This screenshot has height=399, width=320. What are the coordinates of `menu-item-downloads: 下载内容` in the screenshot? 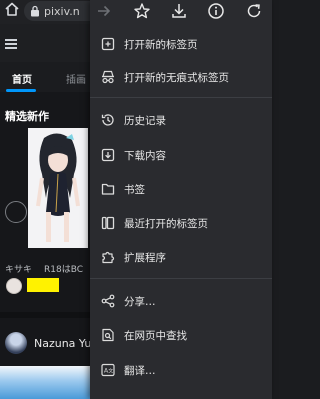 It's located at (181, 155).